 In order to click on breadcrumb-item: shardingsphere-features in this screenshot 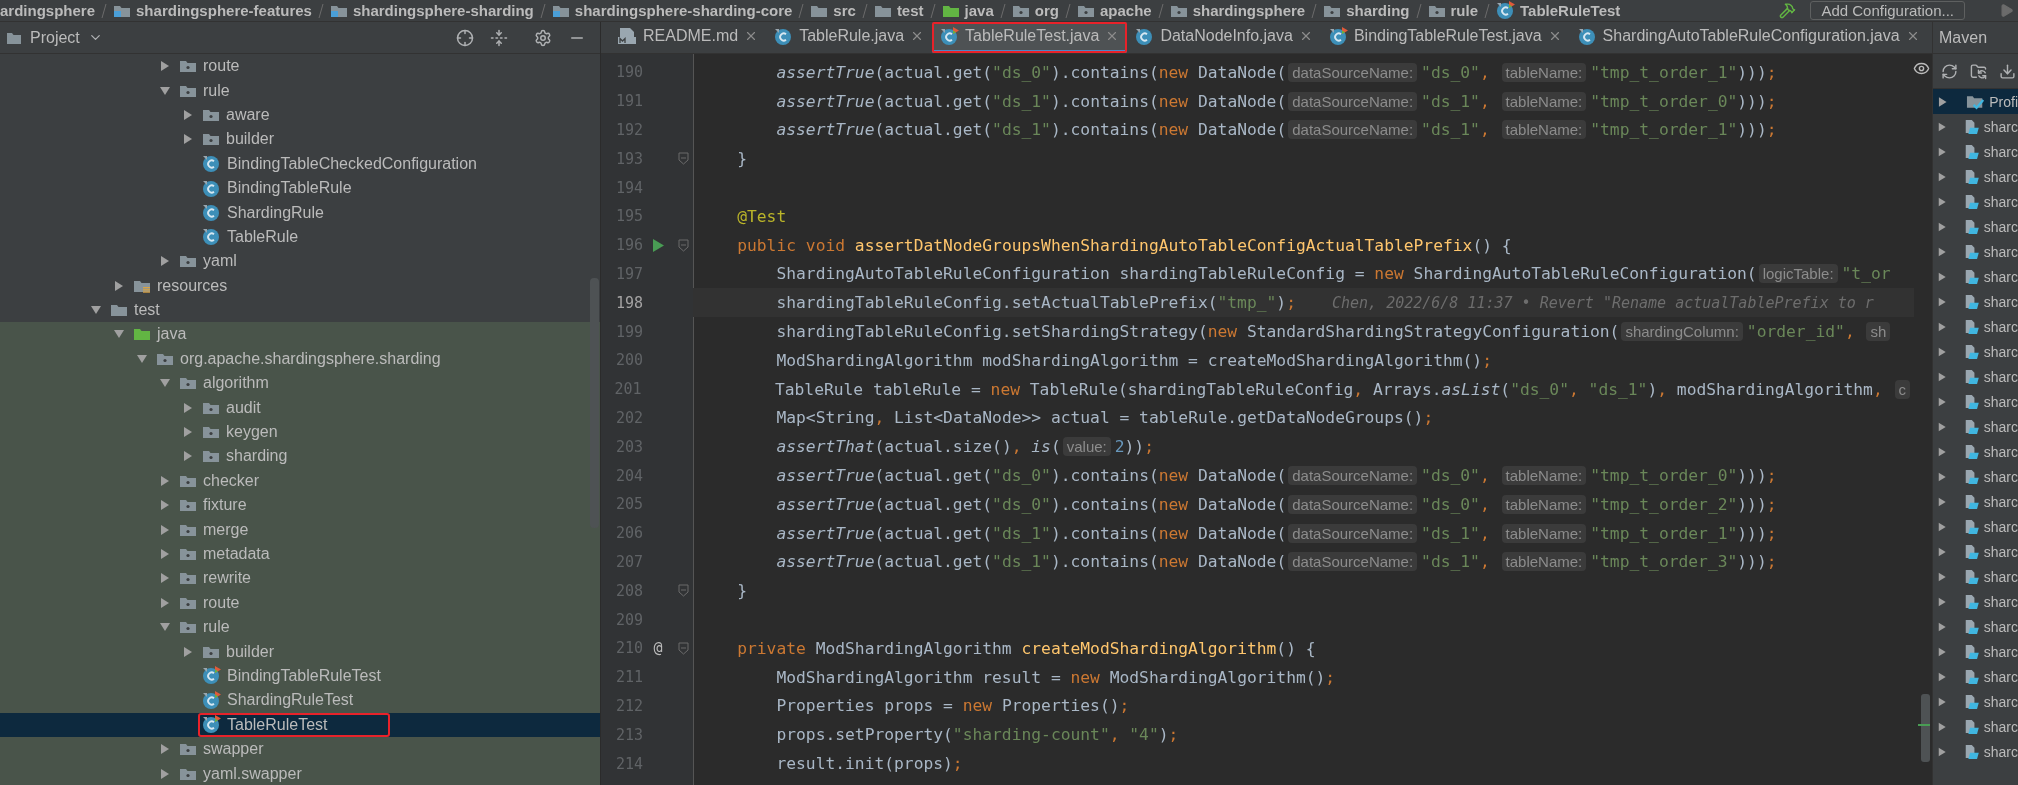, I will do `click(212, 10)`.